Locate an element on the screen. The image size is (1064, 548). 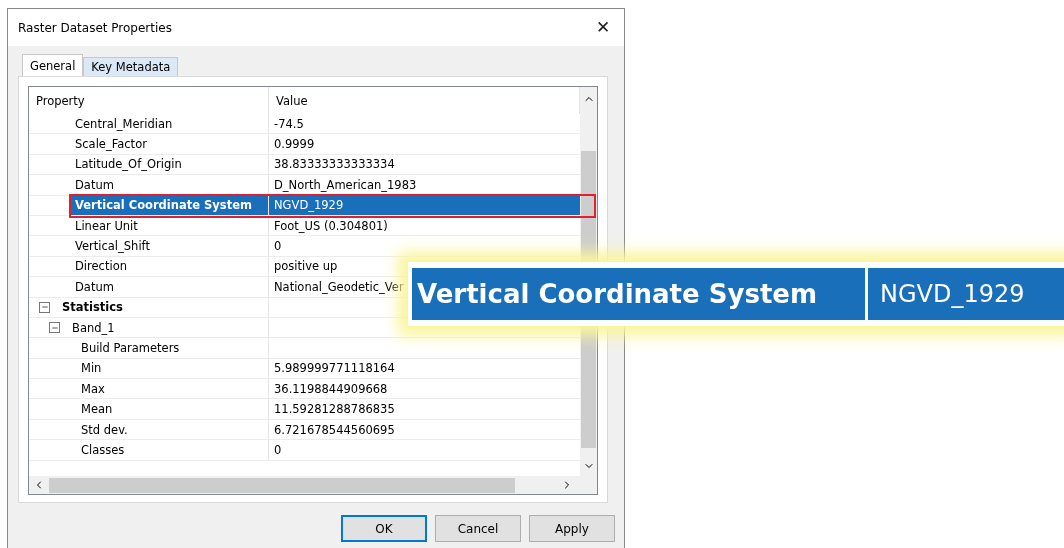
property-value: National_Geodetic_Ver is located at coordinates (339, 286).